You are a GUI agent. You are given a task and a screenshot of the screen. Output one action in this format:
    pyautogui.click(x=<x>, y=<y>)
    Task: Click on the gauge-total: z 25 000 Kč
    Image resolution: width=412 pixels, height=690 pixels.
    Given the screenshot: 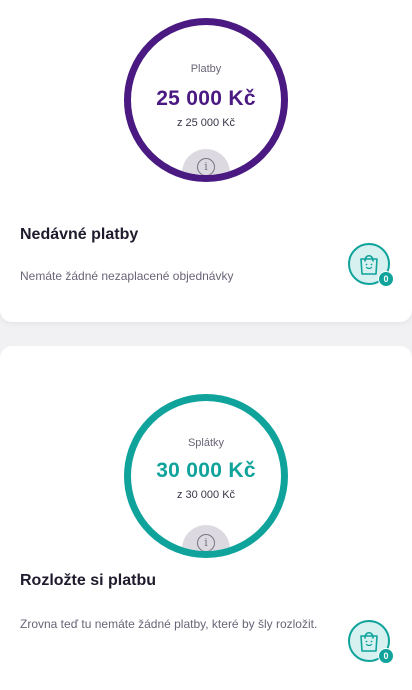 What is the action you would take?
    pyautogui.click(x=206, y=123)
    